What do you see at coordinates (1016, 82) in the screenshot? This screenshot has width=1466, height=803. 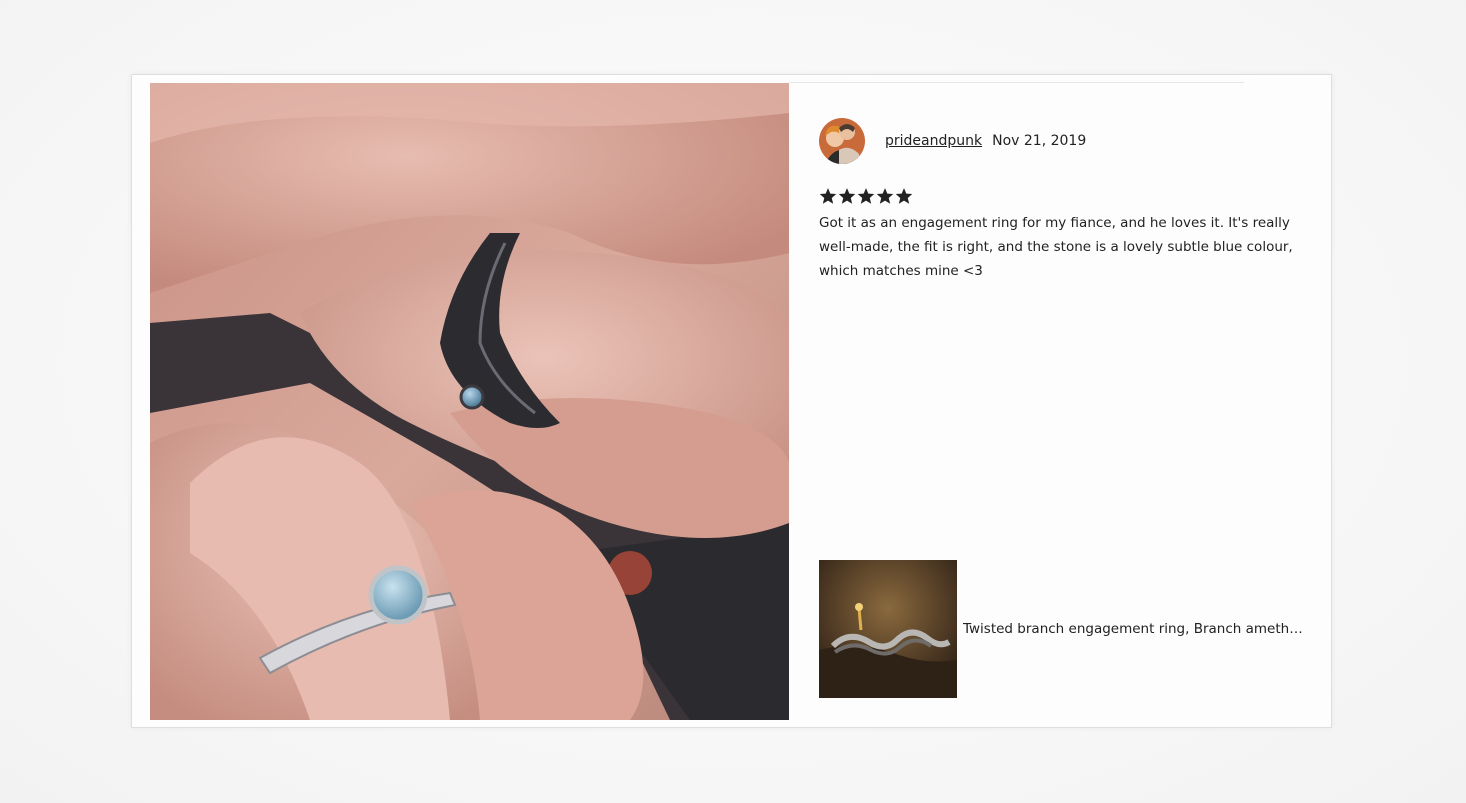 I see `divider` at bounding box center [1016, 82].